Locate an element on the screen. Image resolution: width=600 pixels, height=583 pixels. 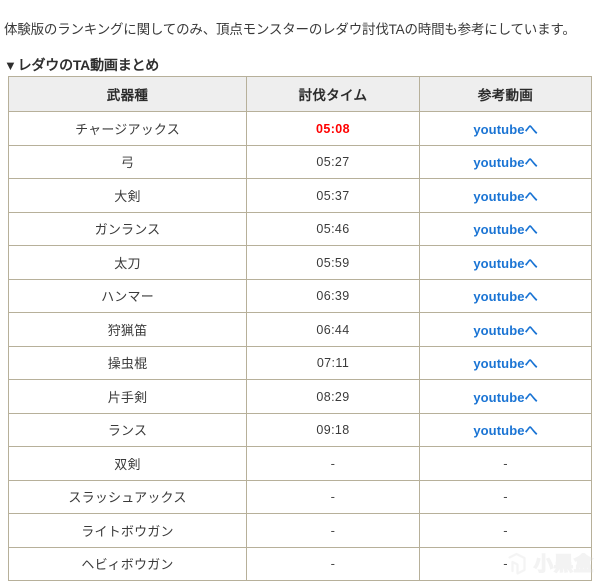
cell-time: 07:11 is located at coordinates (333, 362).